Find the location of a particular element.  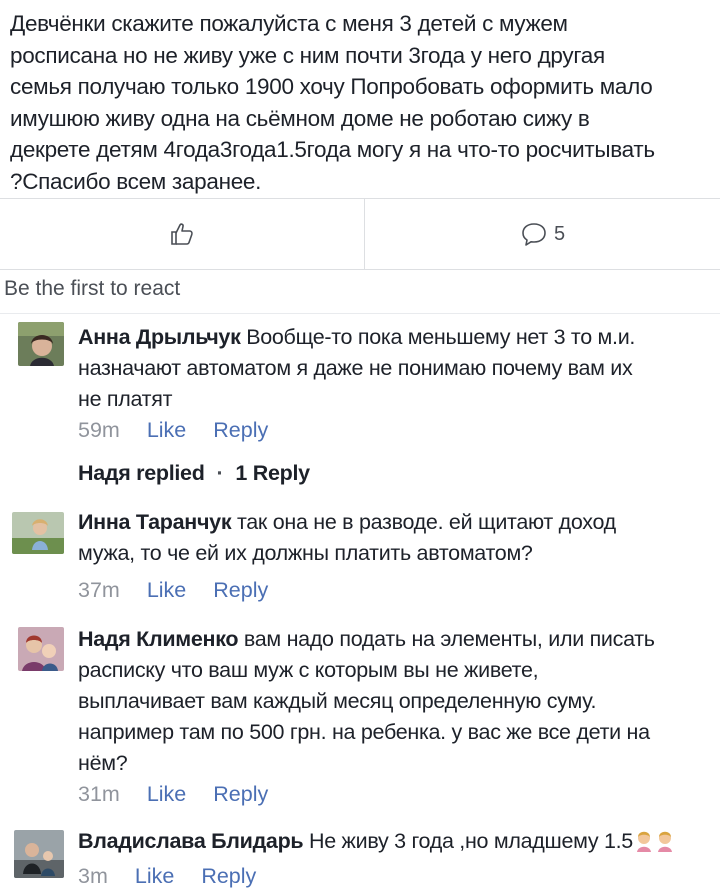

comment-author: Анна Дрыльчук is located at coordinates (159, 337).